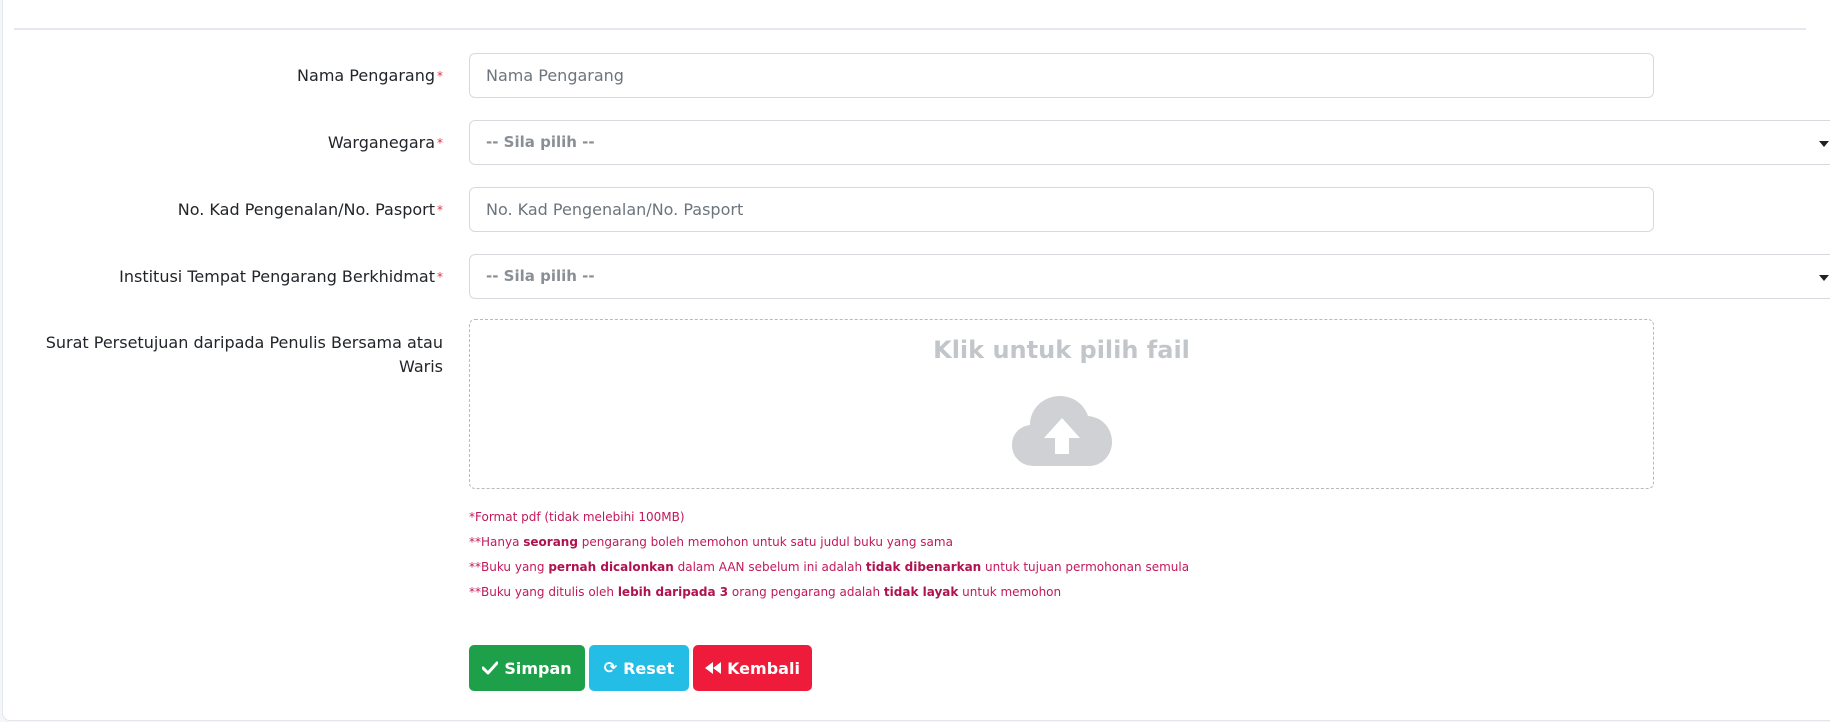  I want to click on rewind-icon, so click(713, 668).